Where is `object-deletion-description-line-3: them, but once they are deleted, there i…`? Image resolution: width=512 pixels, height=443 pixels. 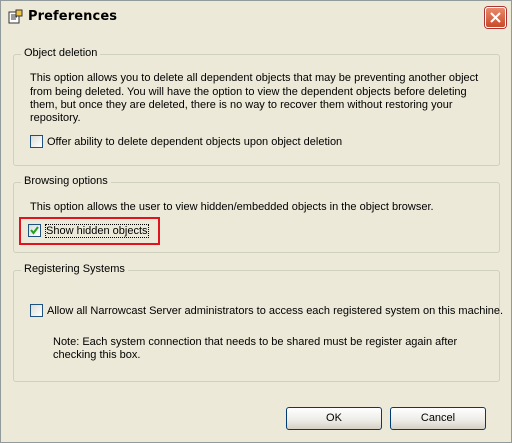
object-deletion-description-line-3: them, but once they are deleted, there i… is located at coordinates (241, 105).